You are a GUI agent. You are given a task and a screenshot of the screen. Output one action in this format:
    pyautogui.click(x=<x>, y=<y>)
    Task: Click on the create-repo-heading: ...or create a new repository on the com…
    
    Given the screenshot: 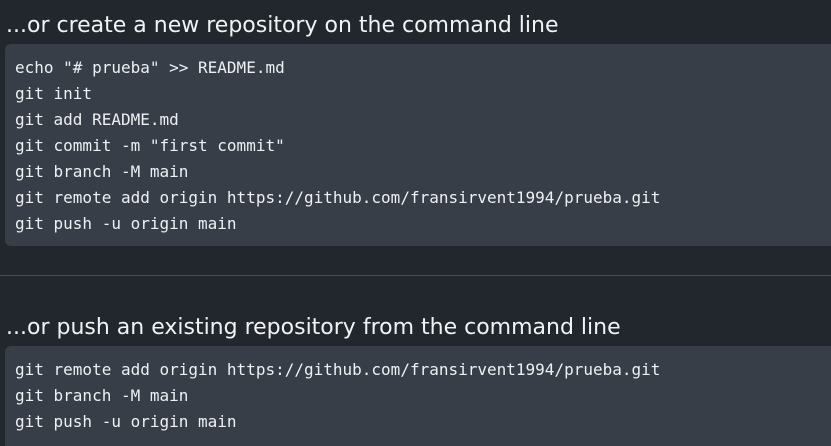 What is the action you would take?
    pyautogui.click(x=282, y=25)
    